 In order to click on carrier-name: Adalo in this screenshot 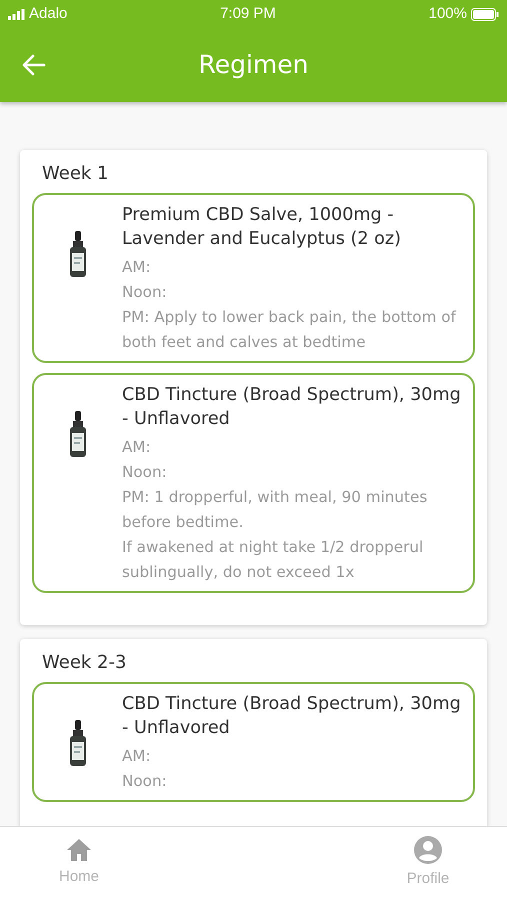, I will do `click(48, 14)`.